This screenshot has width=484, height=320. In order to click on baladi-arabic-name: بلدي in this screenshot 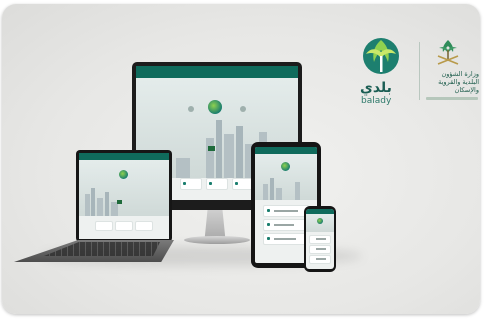, I will do `click(376, 88)`.